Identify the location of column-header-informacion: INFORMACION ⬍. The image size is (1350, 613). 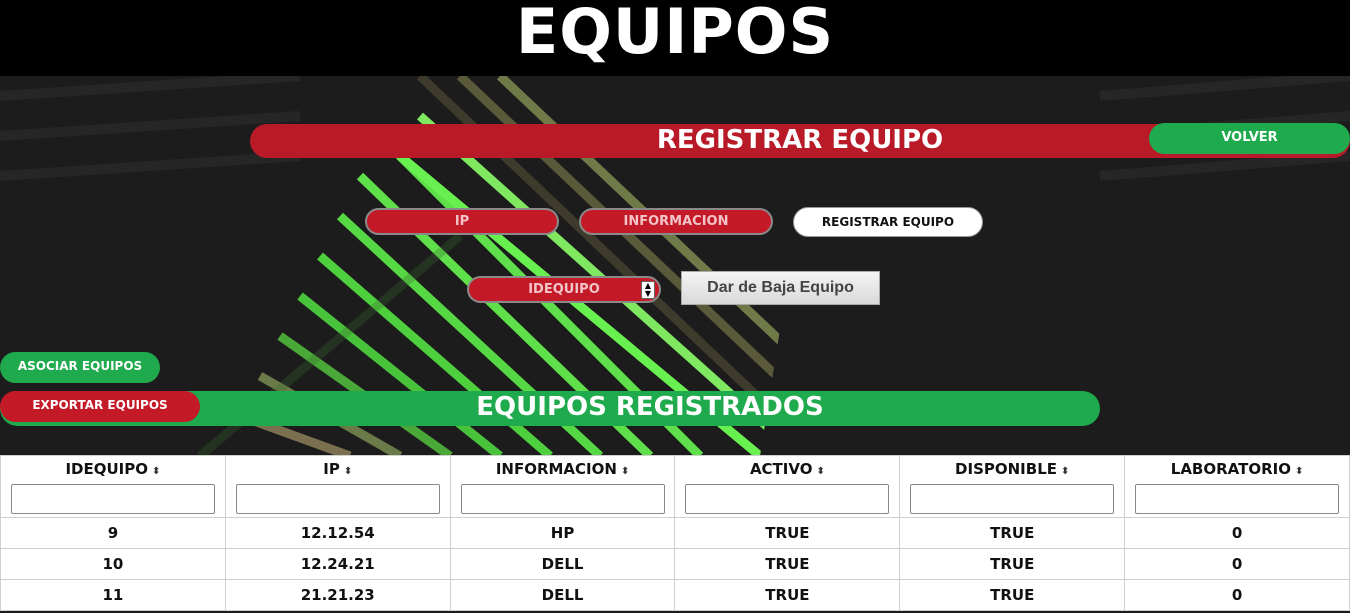
(562, 486).